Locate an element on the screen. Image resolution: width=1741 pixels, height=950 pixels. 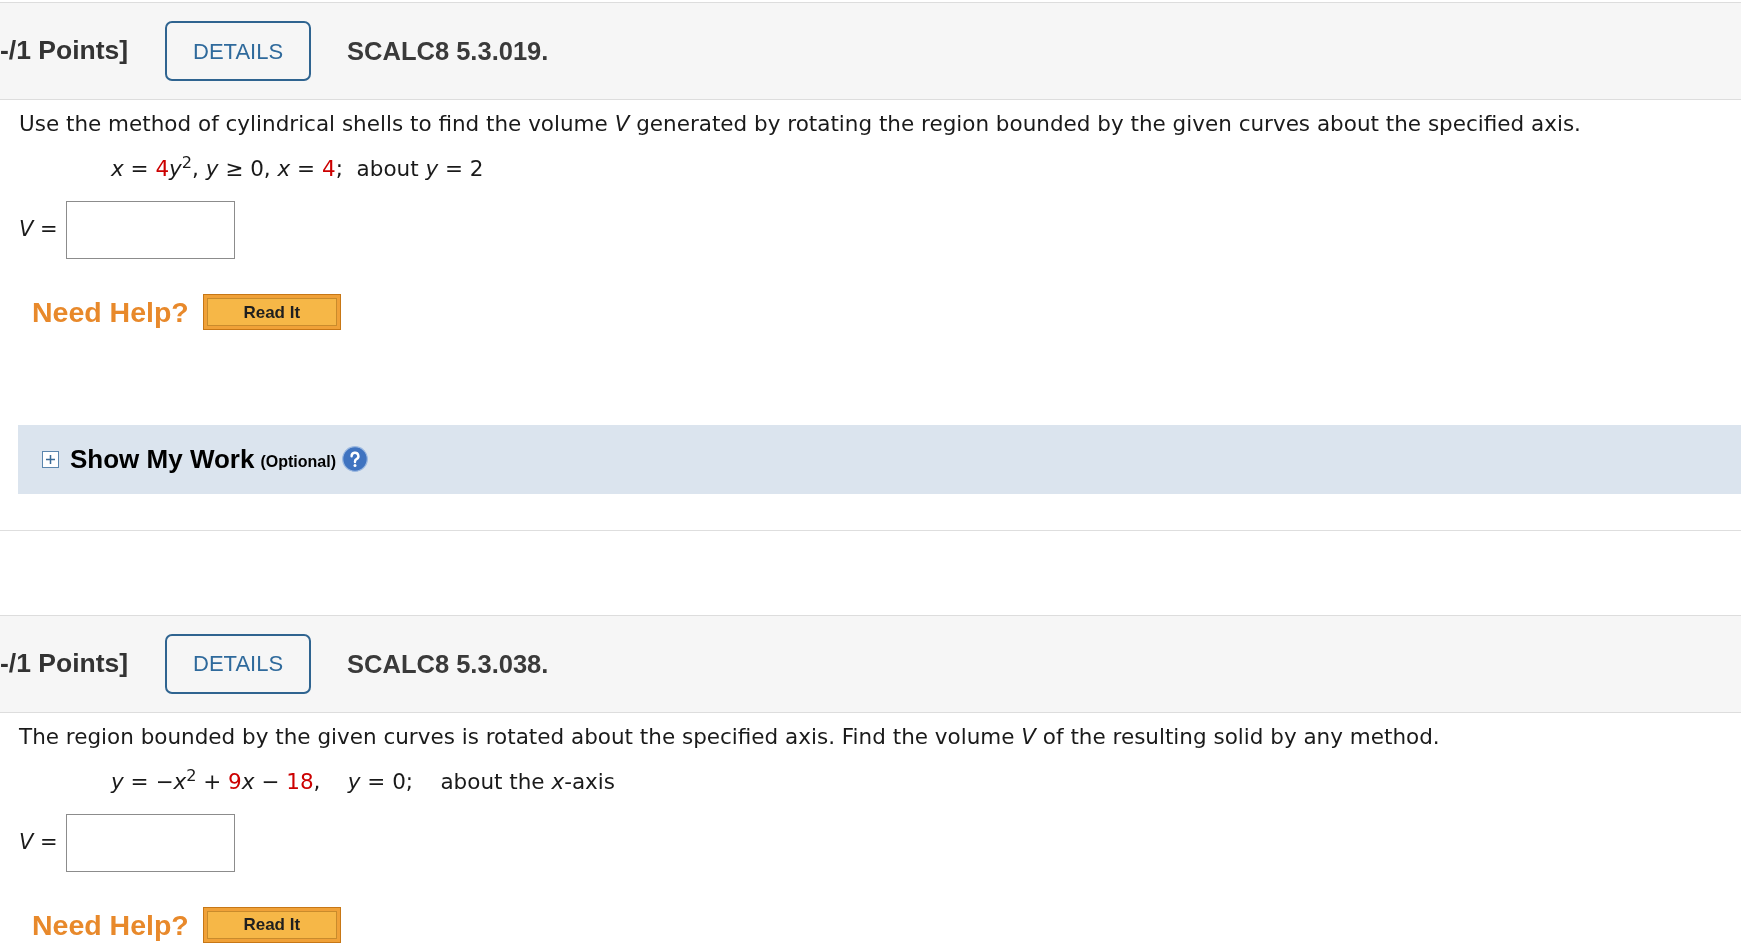
help-icon is located at coordinates (355, 459).